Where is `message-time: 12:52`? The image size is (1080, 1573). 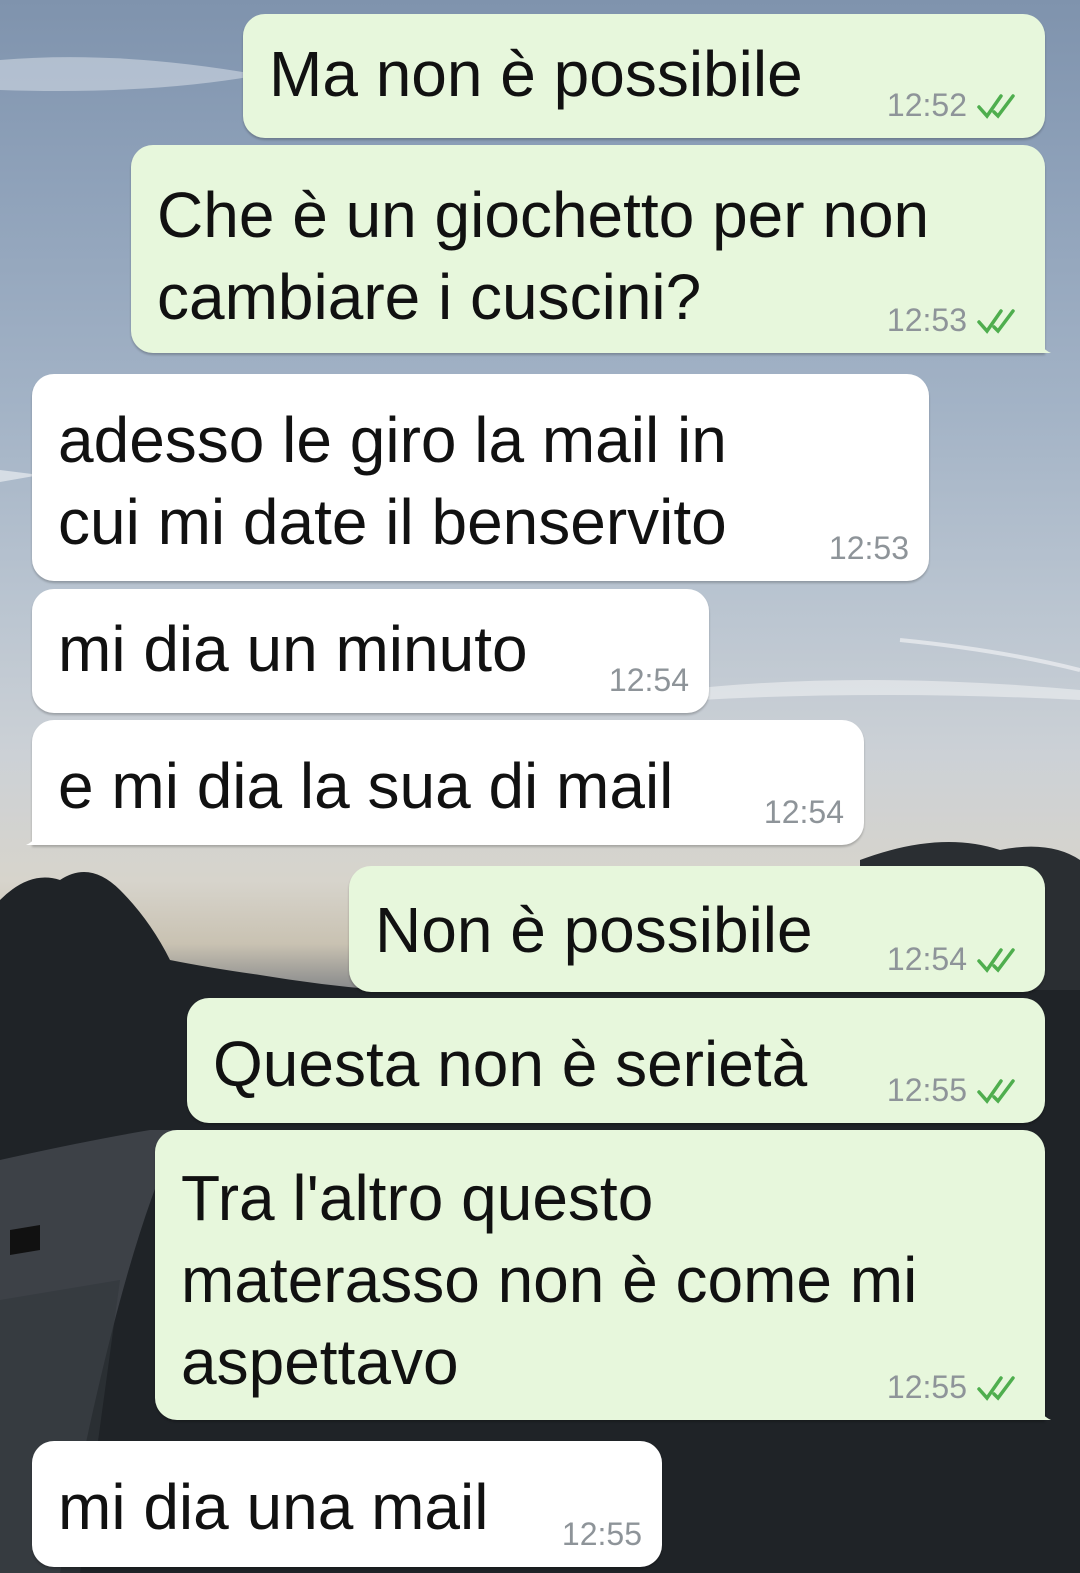
message-time: 12:52 is located at coordinates (926, 105).